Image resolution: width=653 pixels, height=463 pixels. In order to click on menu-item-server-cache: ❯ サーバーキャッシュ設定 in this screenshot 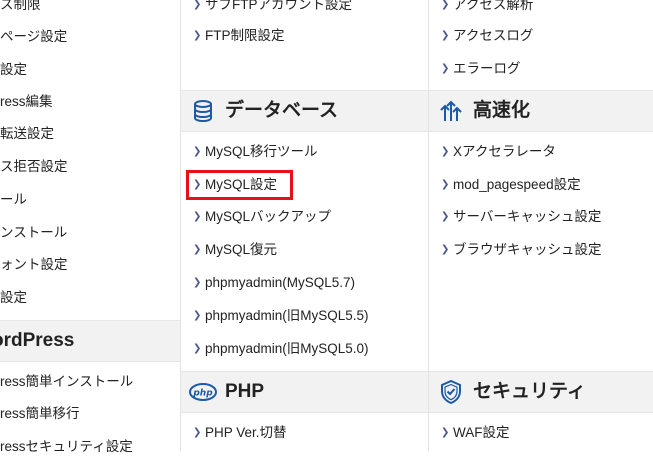, I will do `click(541, 217)`.